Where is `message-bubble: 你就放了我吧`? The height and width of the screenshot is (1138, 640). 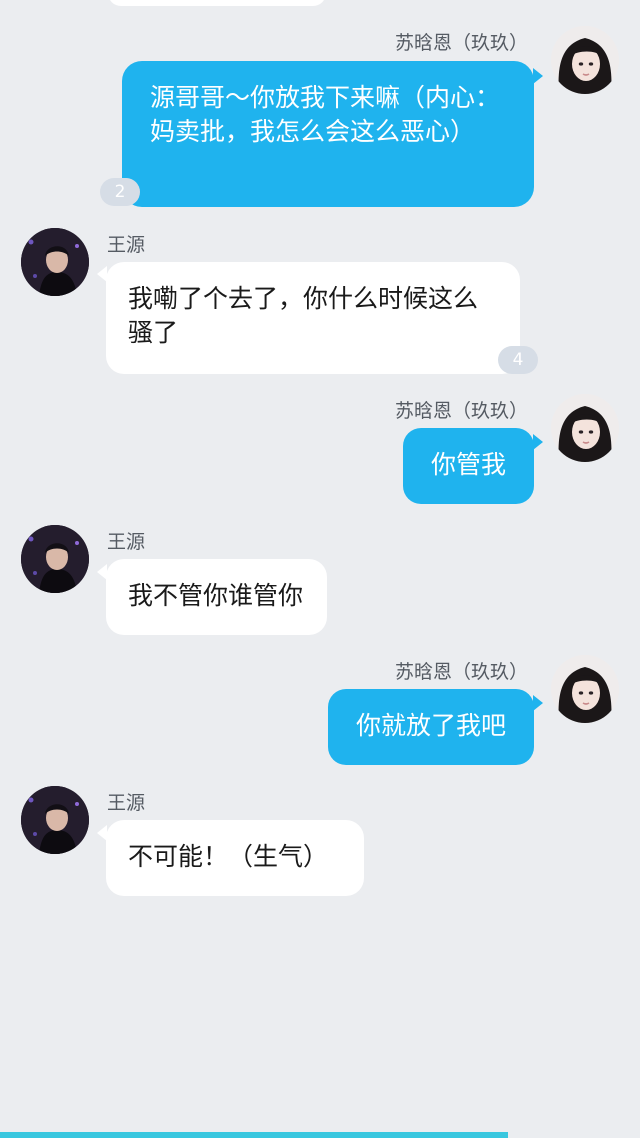 message-bubble: 你就放了我吧 is located at coordinates (430, 727).